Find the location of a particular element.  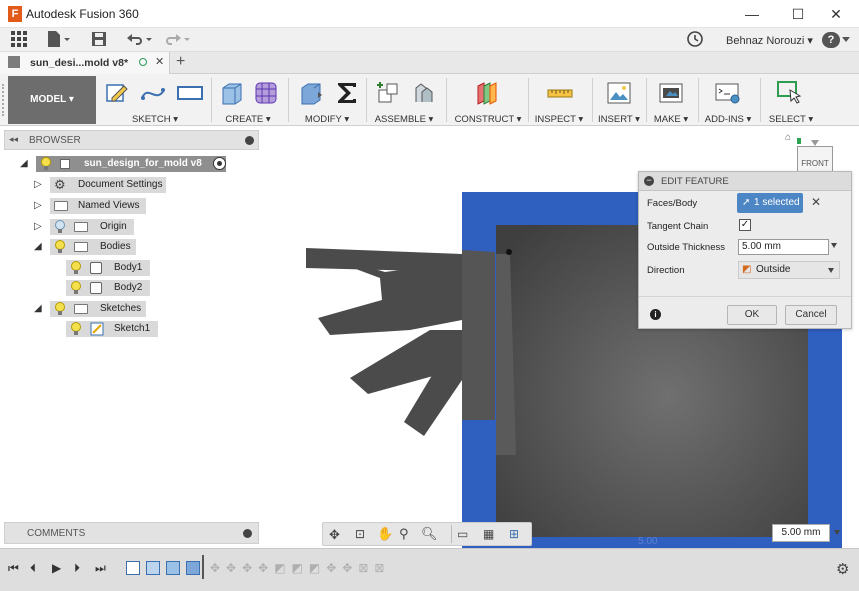

viewcube-face: FRONT is located at coordinates (815, 159).